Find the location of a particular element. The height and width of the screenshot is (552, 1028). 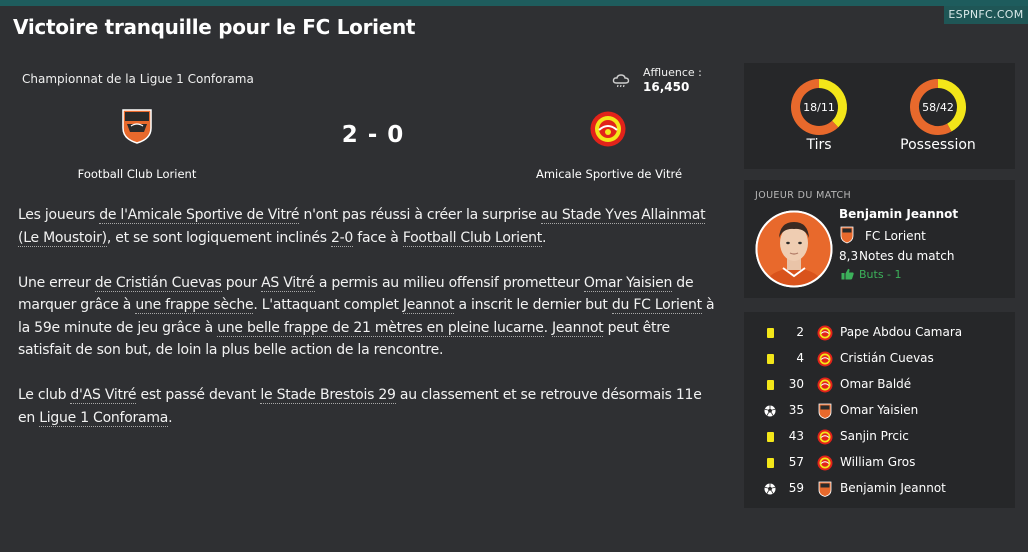

event-player-name: Omar Baldé is located at coordinates (875, 384).